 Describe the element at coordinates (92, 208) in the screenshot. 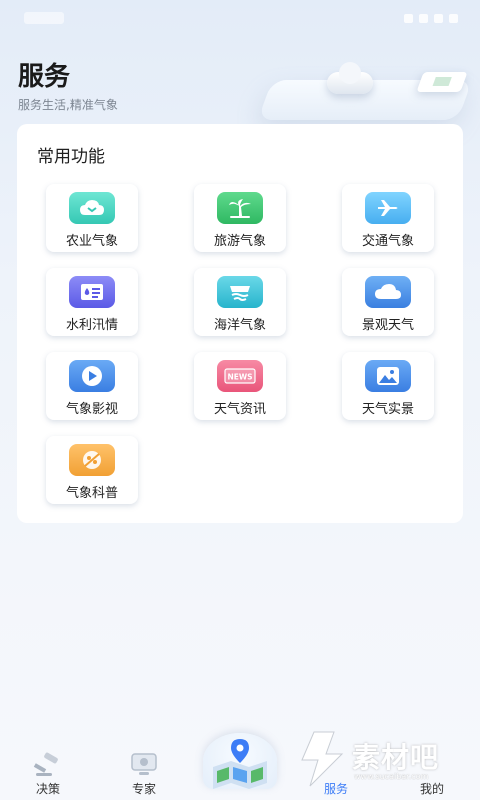

I see `agriculture-icon` at that location.